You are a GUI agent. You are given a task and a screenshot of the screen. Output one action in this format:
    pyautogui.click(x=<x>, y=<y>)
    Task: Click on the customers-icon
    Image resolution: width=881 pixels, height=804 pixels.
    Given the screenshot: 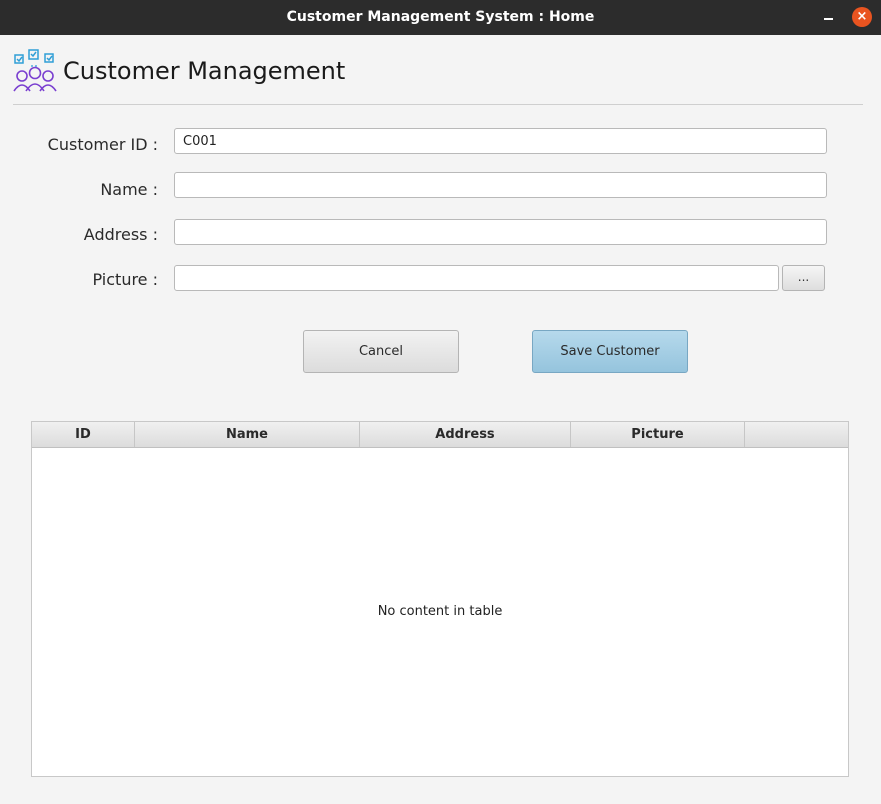 What is the action you would take?
    pyautogui.click(x=35, y=70)
    